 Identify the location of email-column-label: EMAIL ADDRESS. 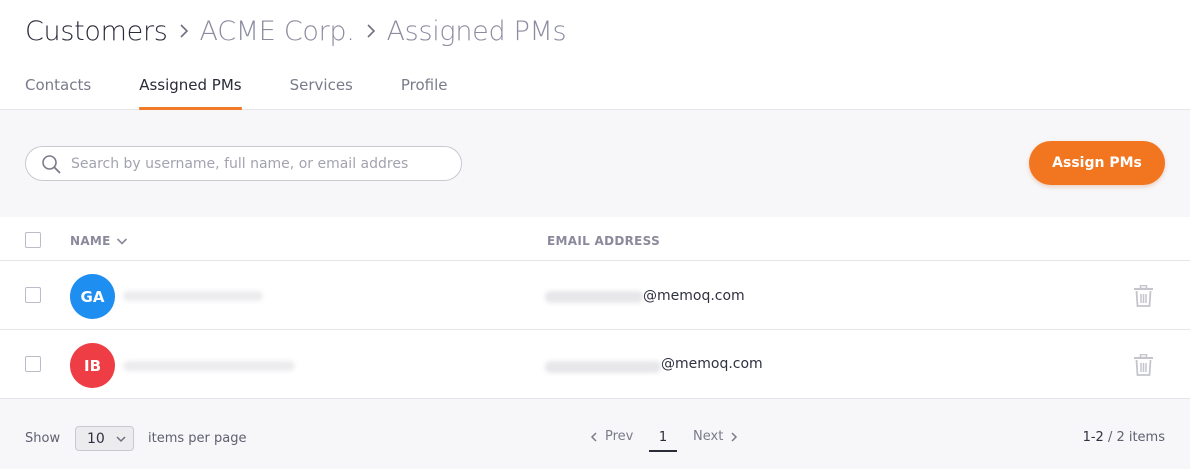
(604, 241).